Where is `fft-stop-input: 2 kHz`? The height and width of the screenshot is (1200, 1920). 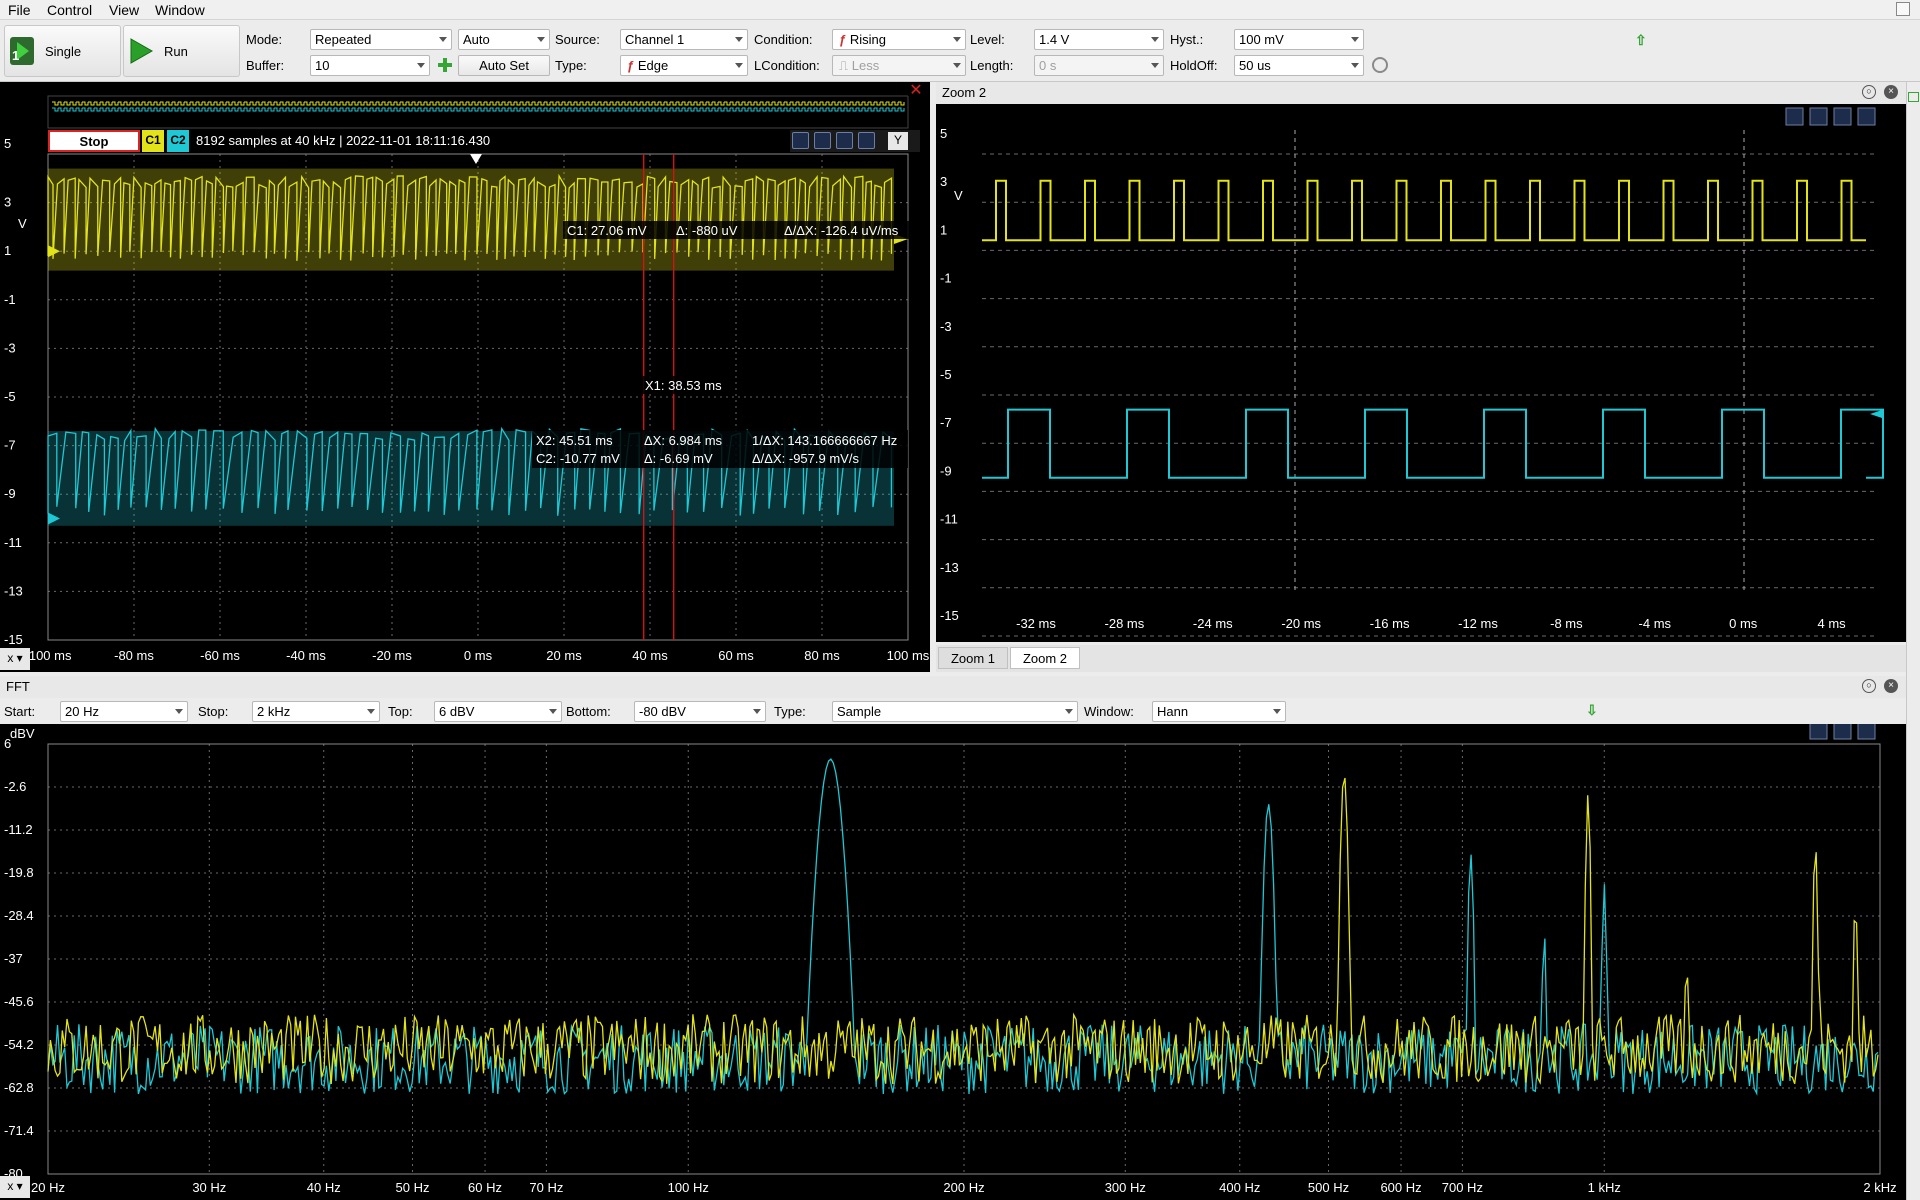
fft-stop-input: 2 kHz is located at coordinates (316, 711).